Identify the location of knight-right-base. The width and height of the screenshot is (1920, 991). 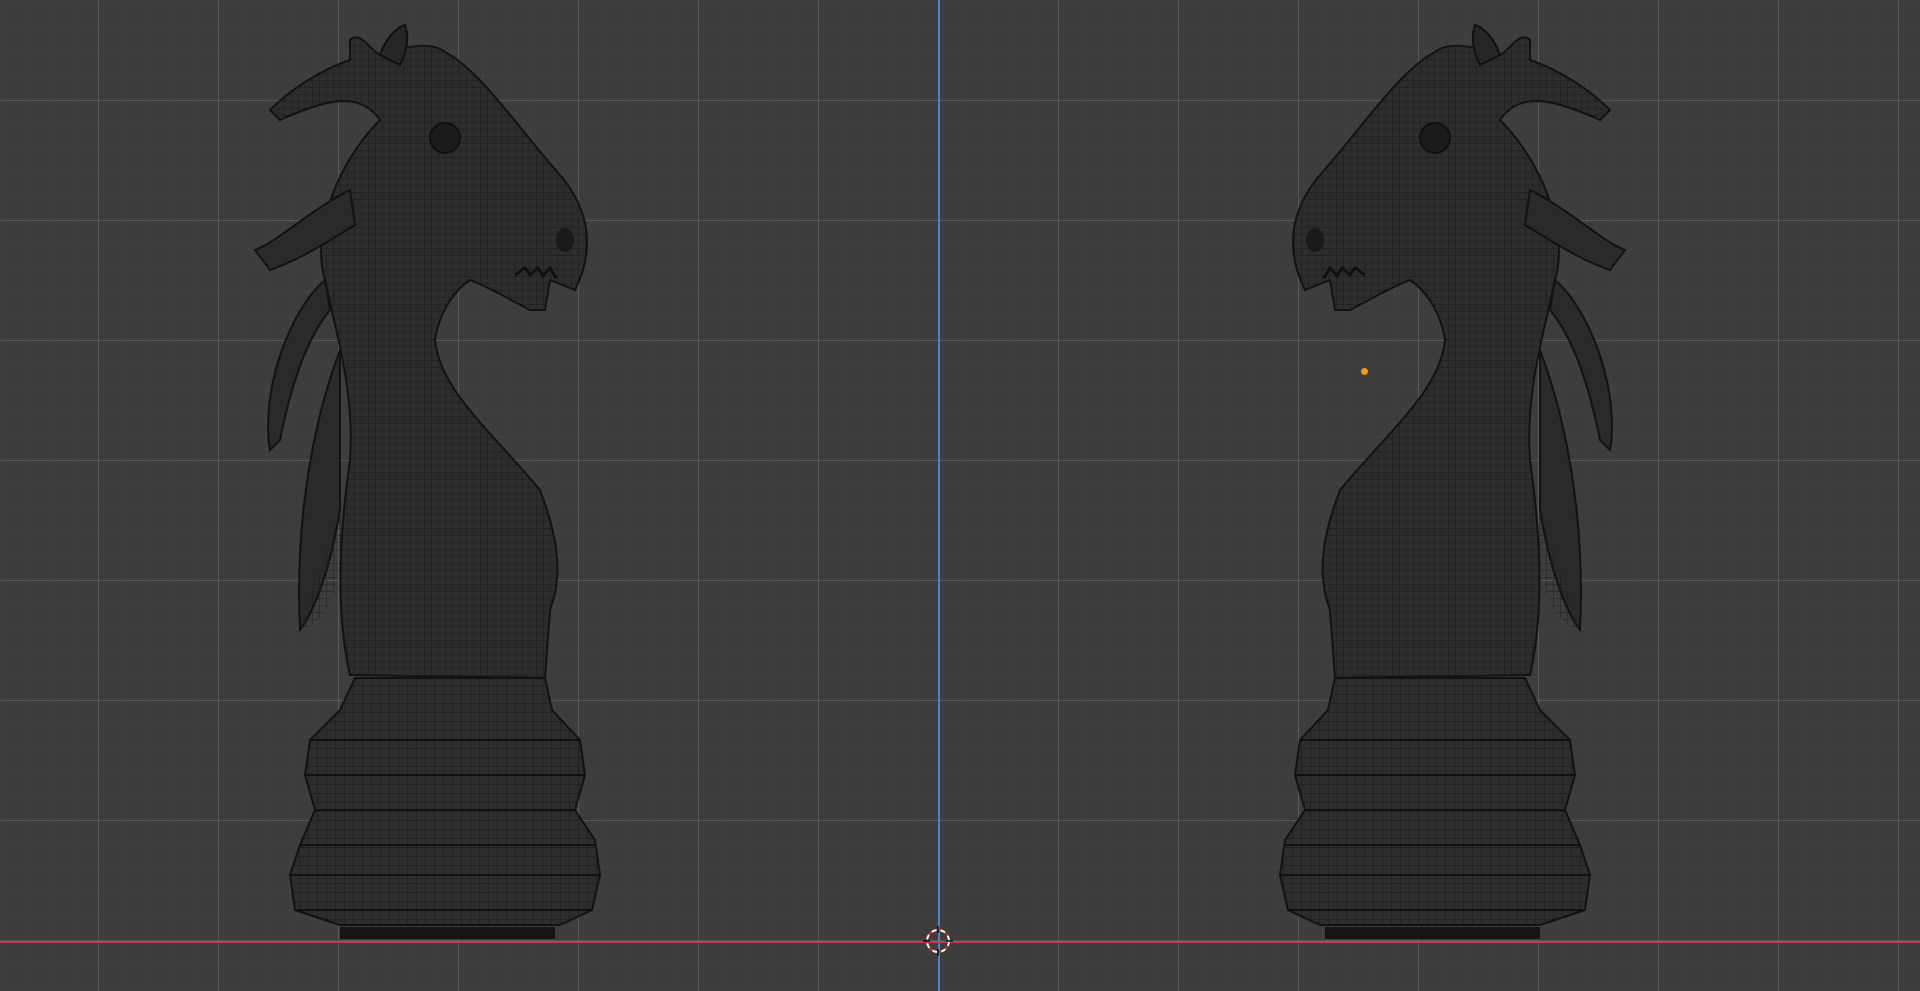
(1435, 808).